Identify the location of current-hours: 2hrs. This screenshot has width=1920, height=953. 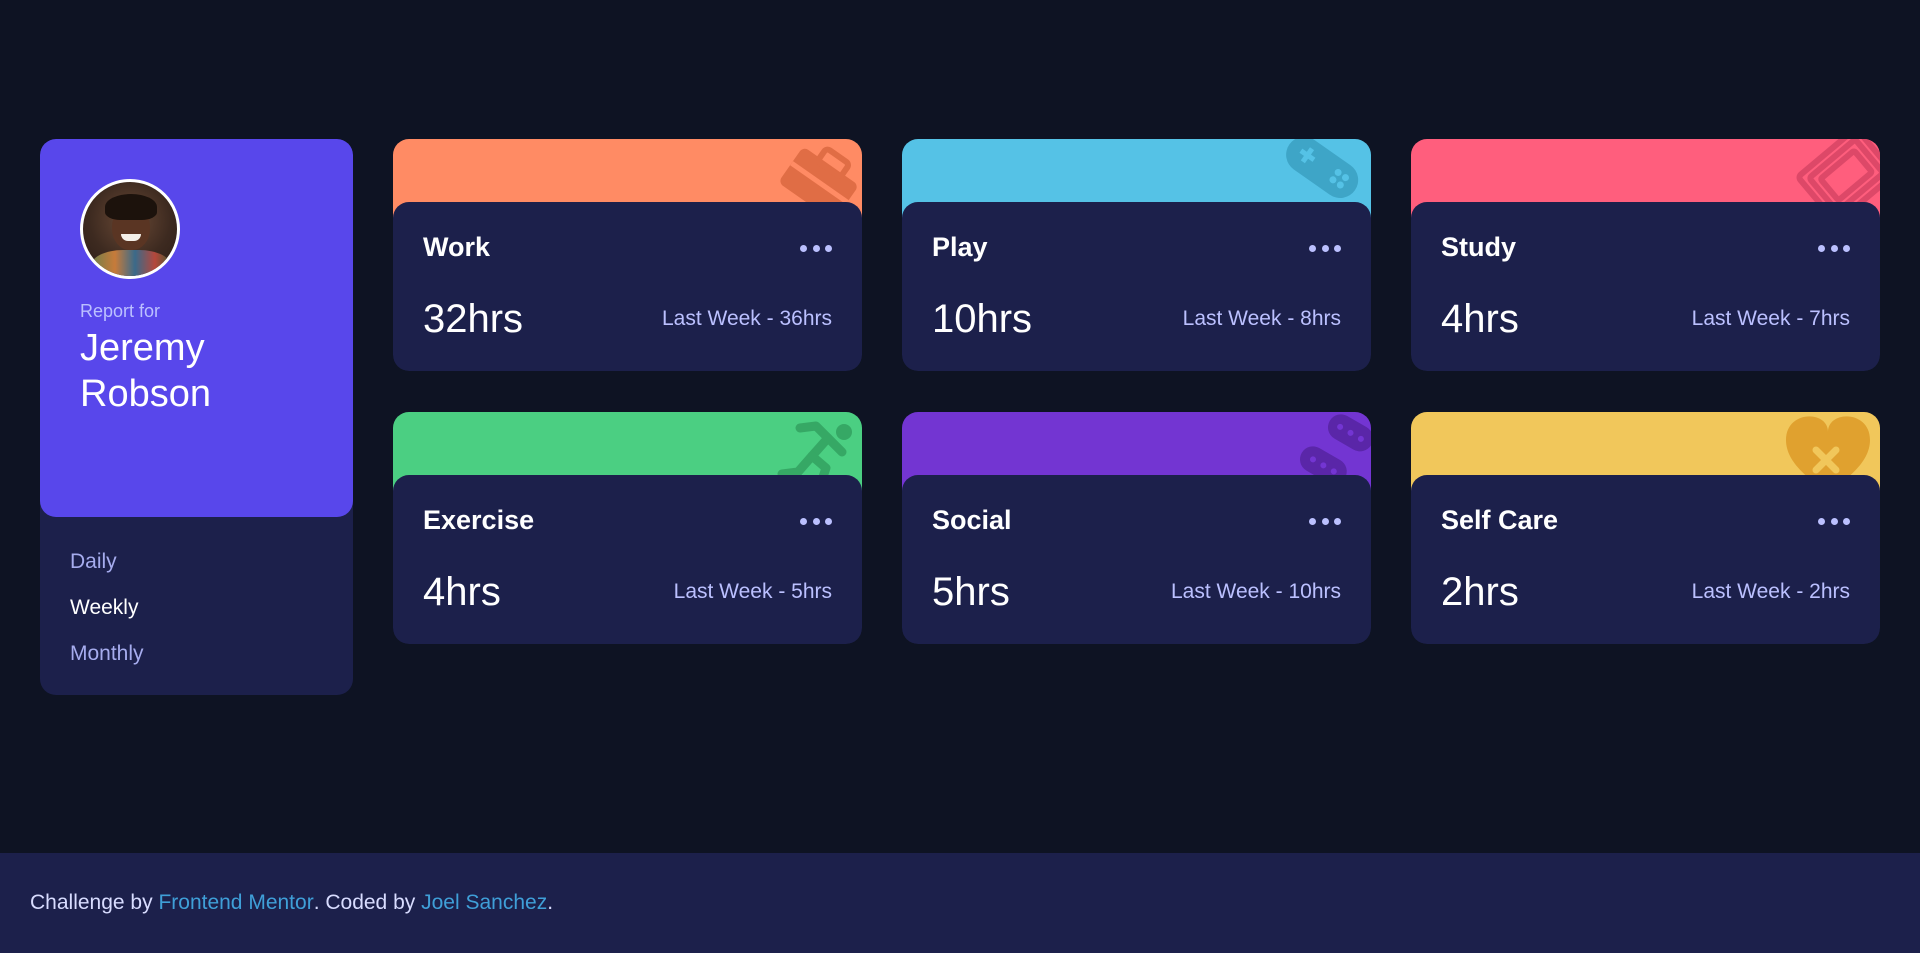
(1480, 592).